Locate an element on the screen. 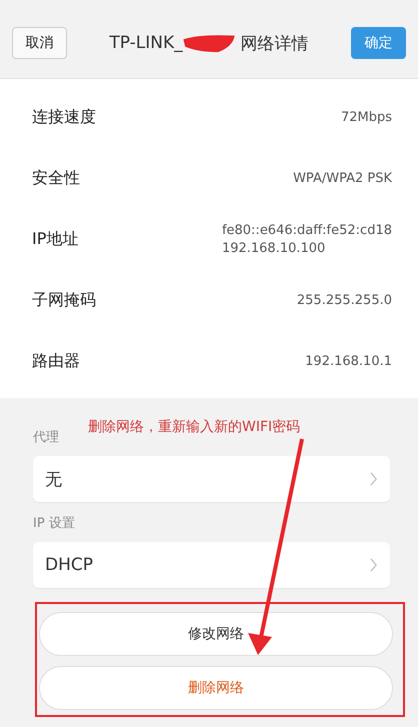  modify-button: 修改网络 is located at coordinates (216, 634).